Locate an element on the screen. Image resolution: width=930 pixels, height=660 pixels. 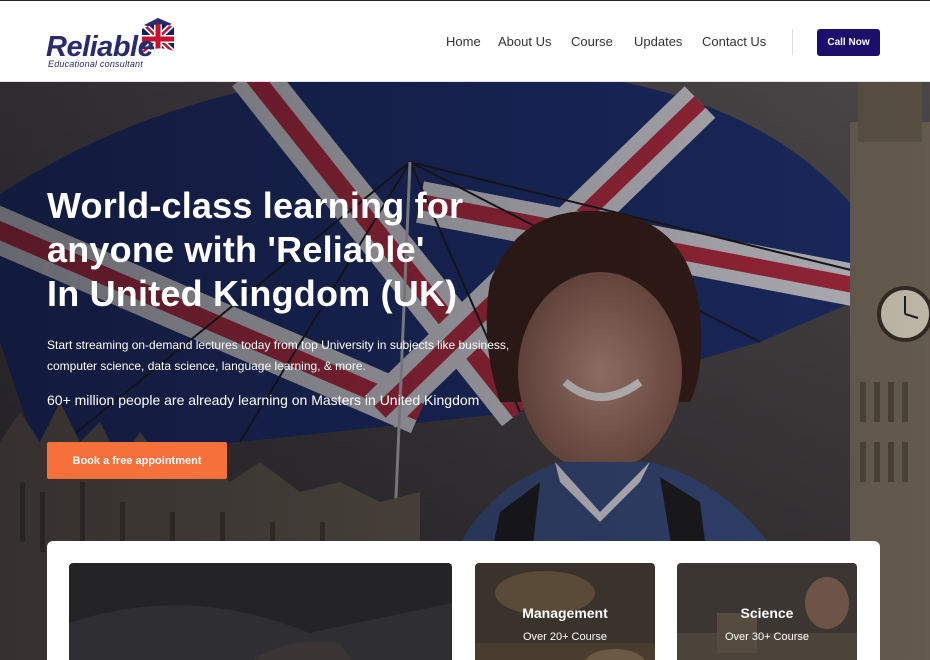
course-card-image is located at coordinates (260, 611).